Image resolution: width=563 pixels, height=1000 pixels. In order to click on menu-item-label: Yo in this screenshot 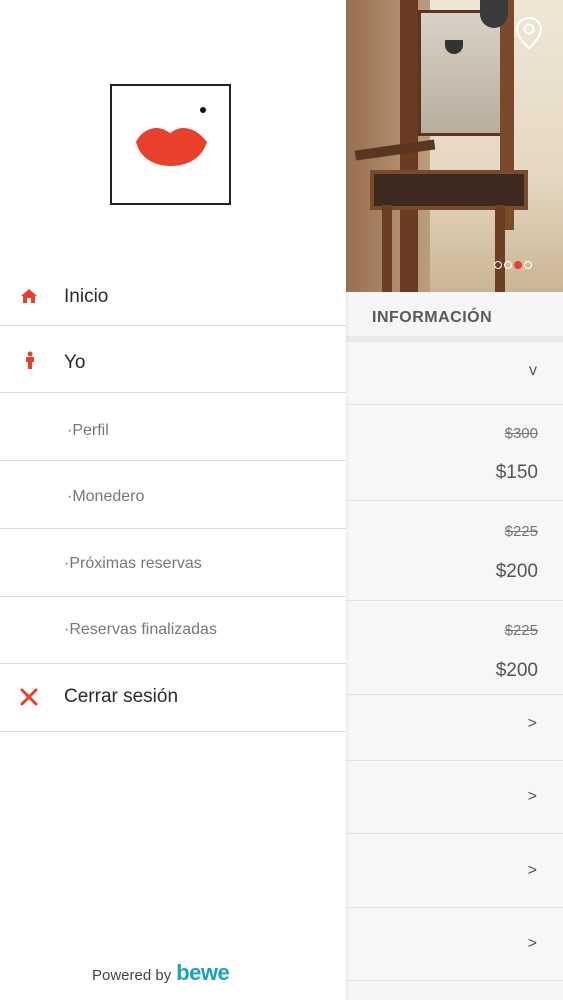, I will do `click(75, 362)`.